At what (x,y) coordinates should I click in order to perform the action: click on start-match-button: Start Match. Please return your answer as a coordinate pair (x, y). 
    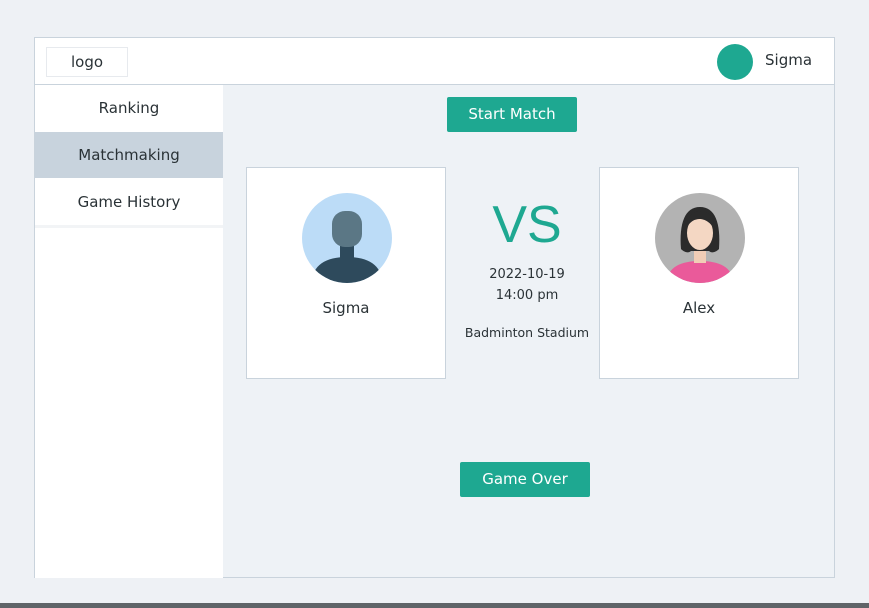
    Looking at the image, I should click on (512, 114).